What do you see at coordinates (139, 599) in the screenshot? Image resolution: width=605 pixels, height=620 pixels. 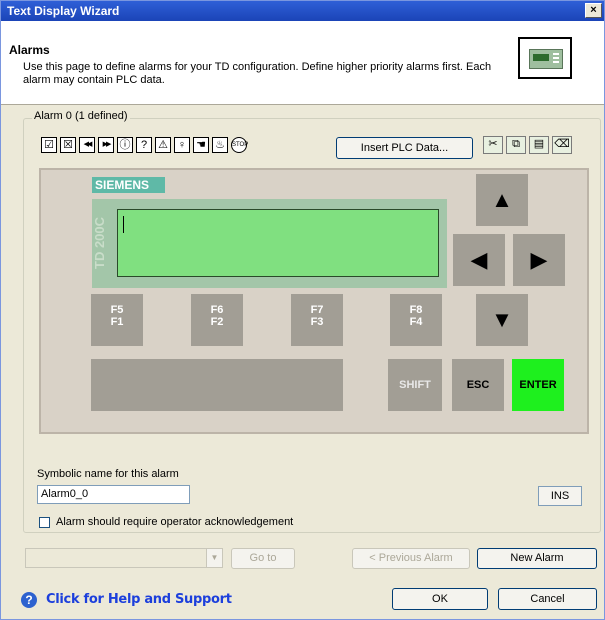 I see `help-text: Click for Help and Support` at bounding box center [139, 599].